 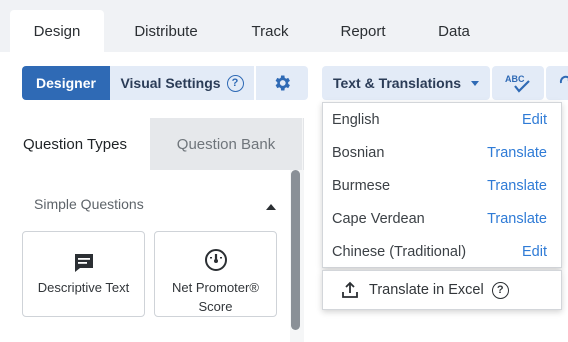 I want to click on gauge-icon, so click(x=215, y=260).